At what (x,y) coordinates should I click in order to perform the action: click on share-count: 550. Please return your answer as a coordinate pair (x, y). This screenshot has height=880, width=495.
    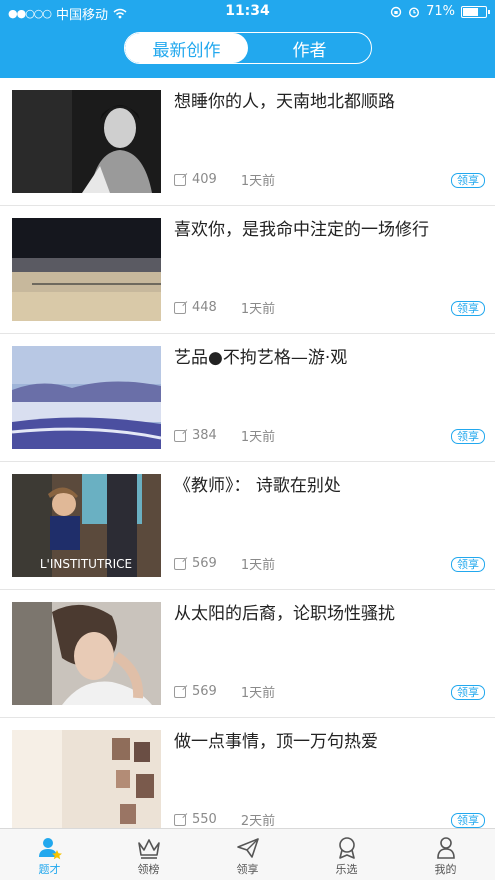
    Looking at the image, I should click on (204, 819).